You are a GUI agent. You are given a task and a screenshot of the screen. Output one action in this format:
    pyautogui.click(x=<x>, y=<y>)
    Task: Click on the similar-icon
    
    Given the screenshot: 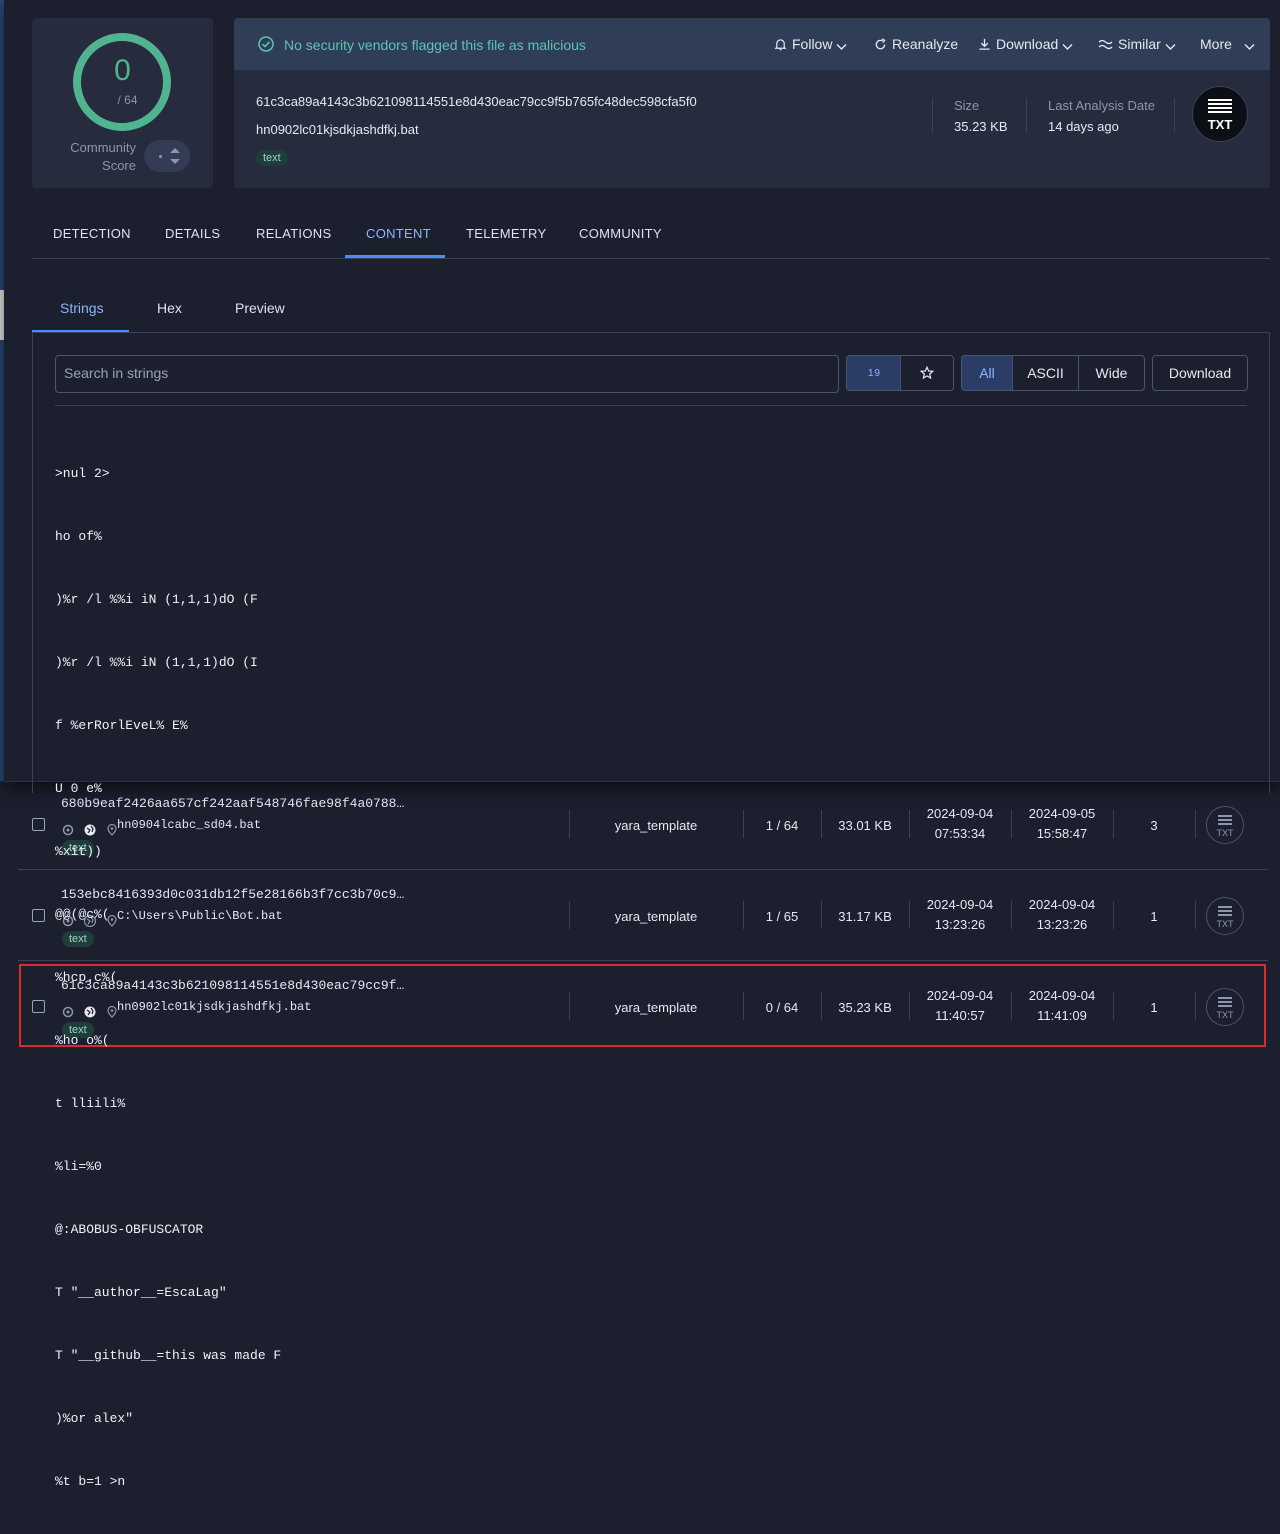 What is the action you would take?
    pyautogui.click(x=1105, y=44)
    